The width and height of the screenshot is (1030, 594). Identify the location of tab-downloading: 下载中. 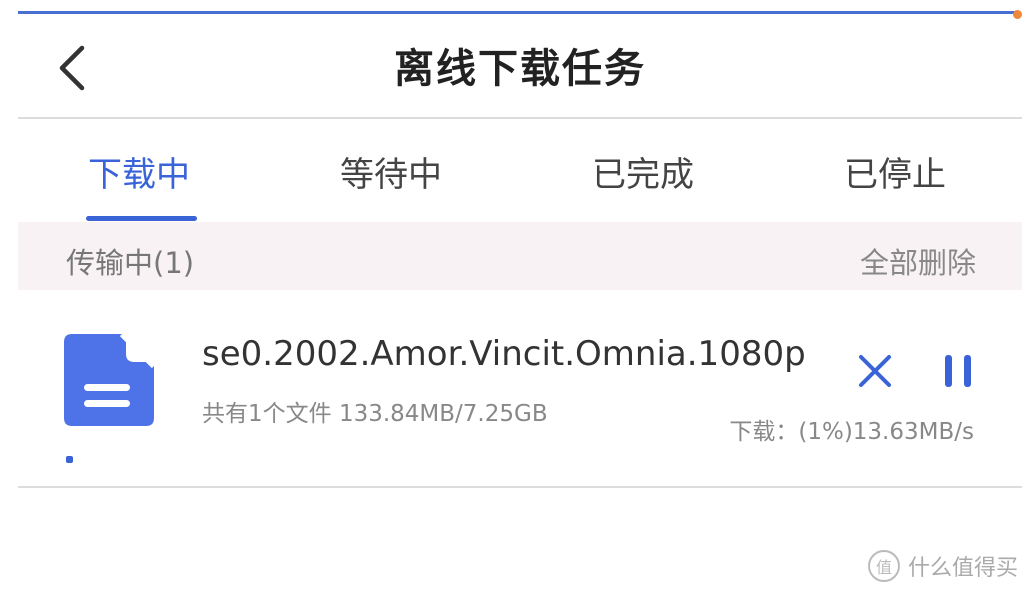
(139, 171).